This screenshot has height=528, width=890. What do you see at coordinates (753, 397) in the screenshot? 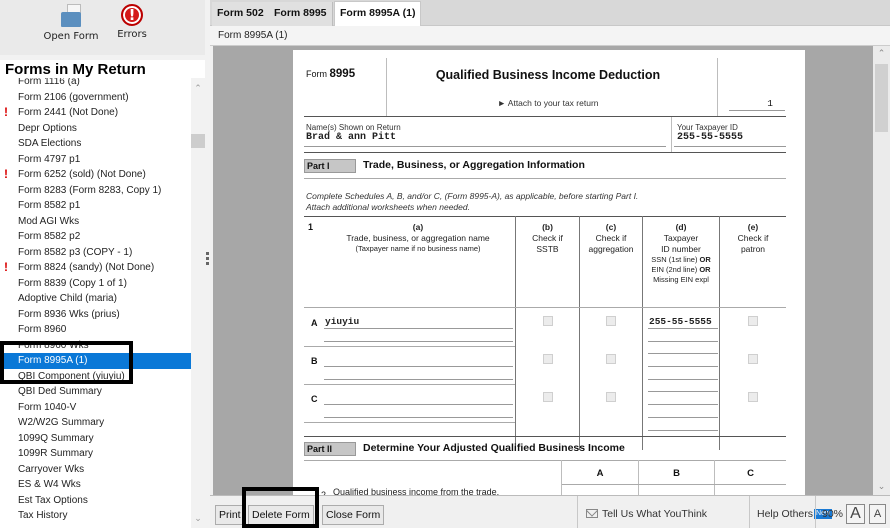
I see `row-c-patron-checkbox` at bounding box center [753, 397].